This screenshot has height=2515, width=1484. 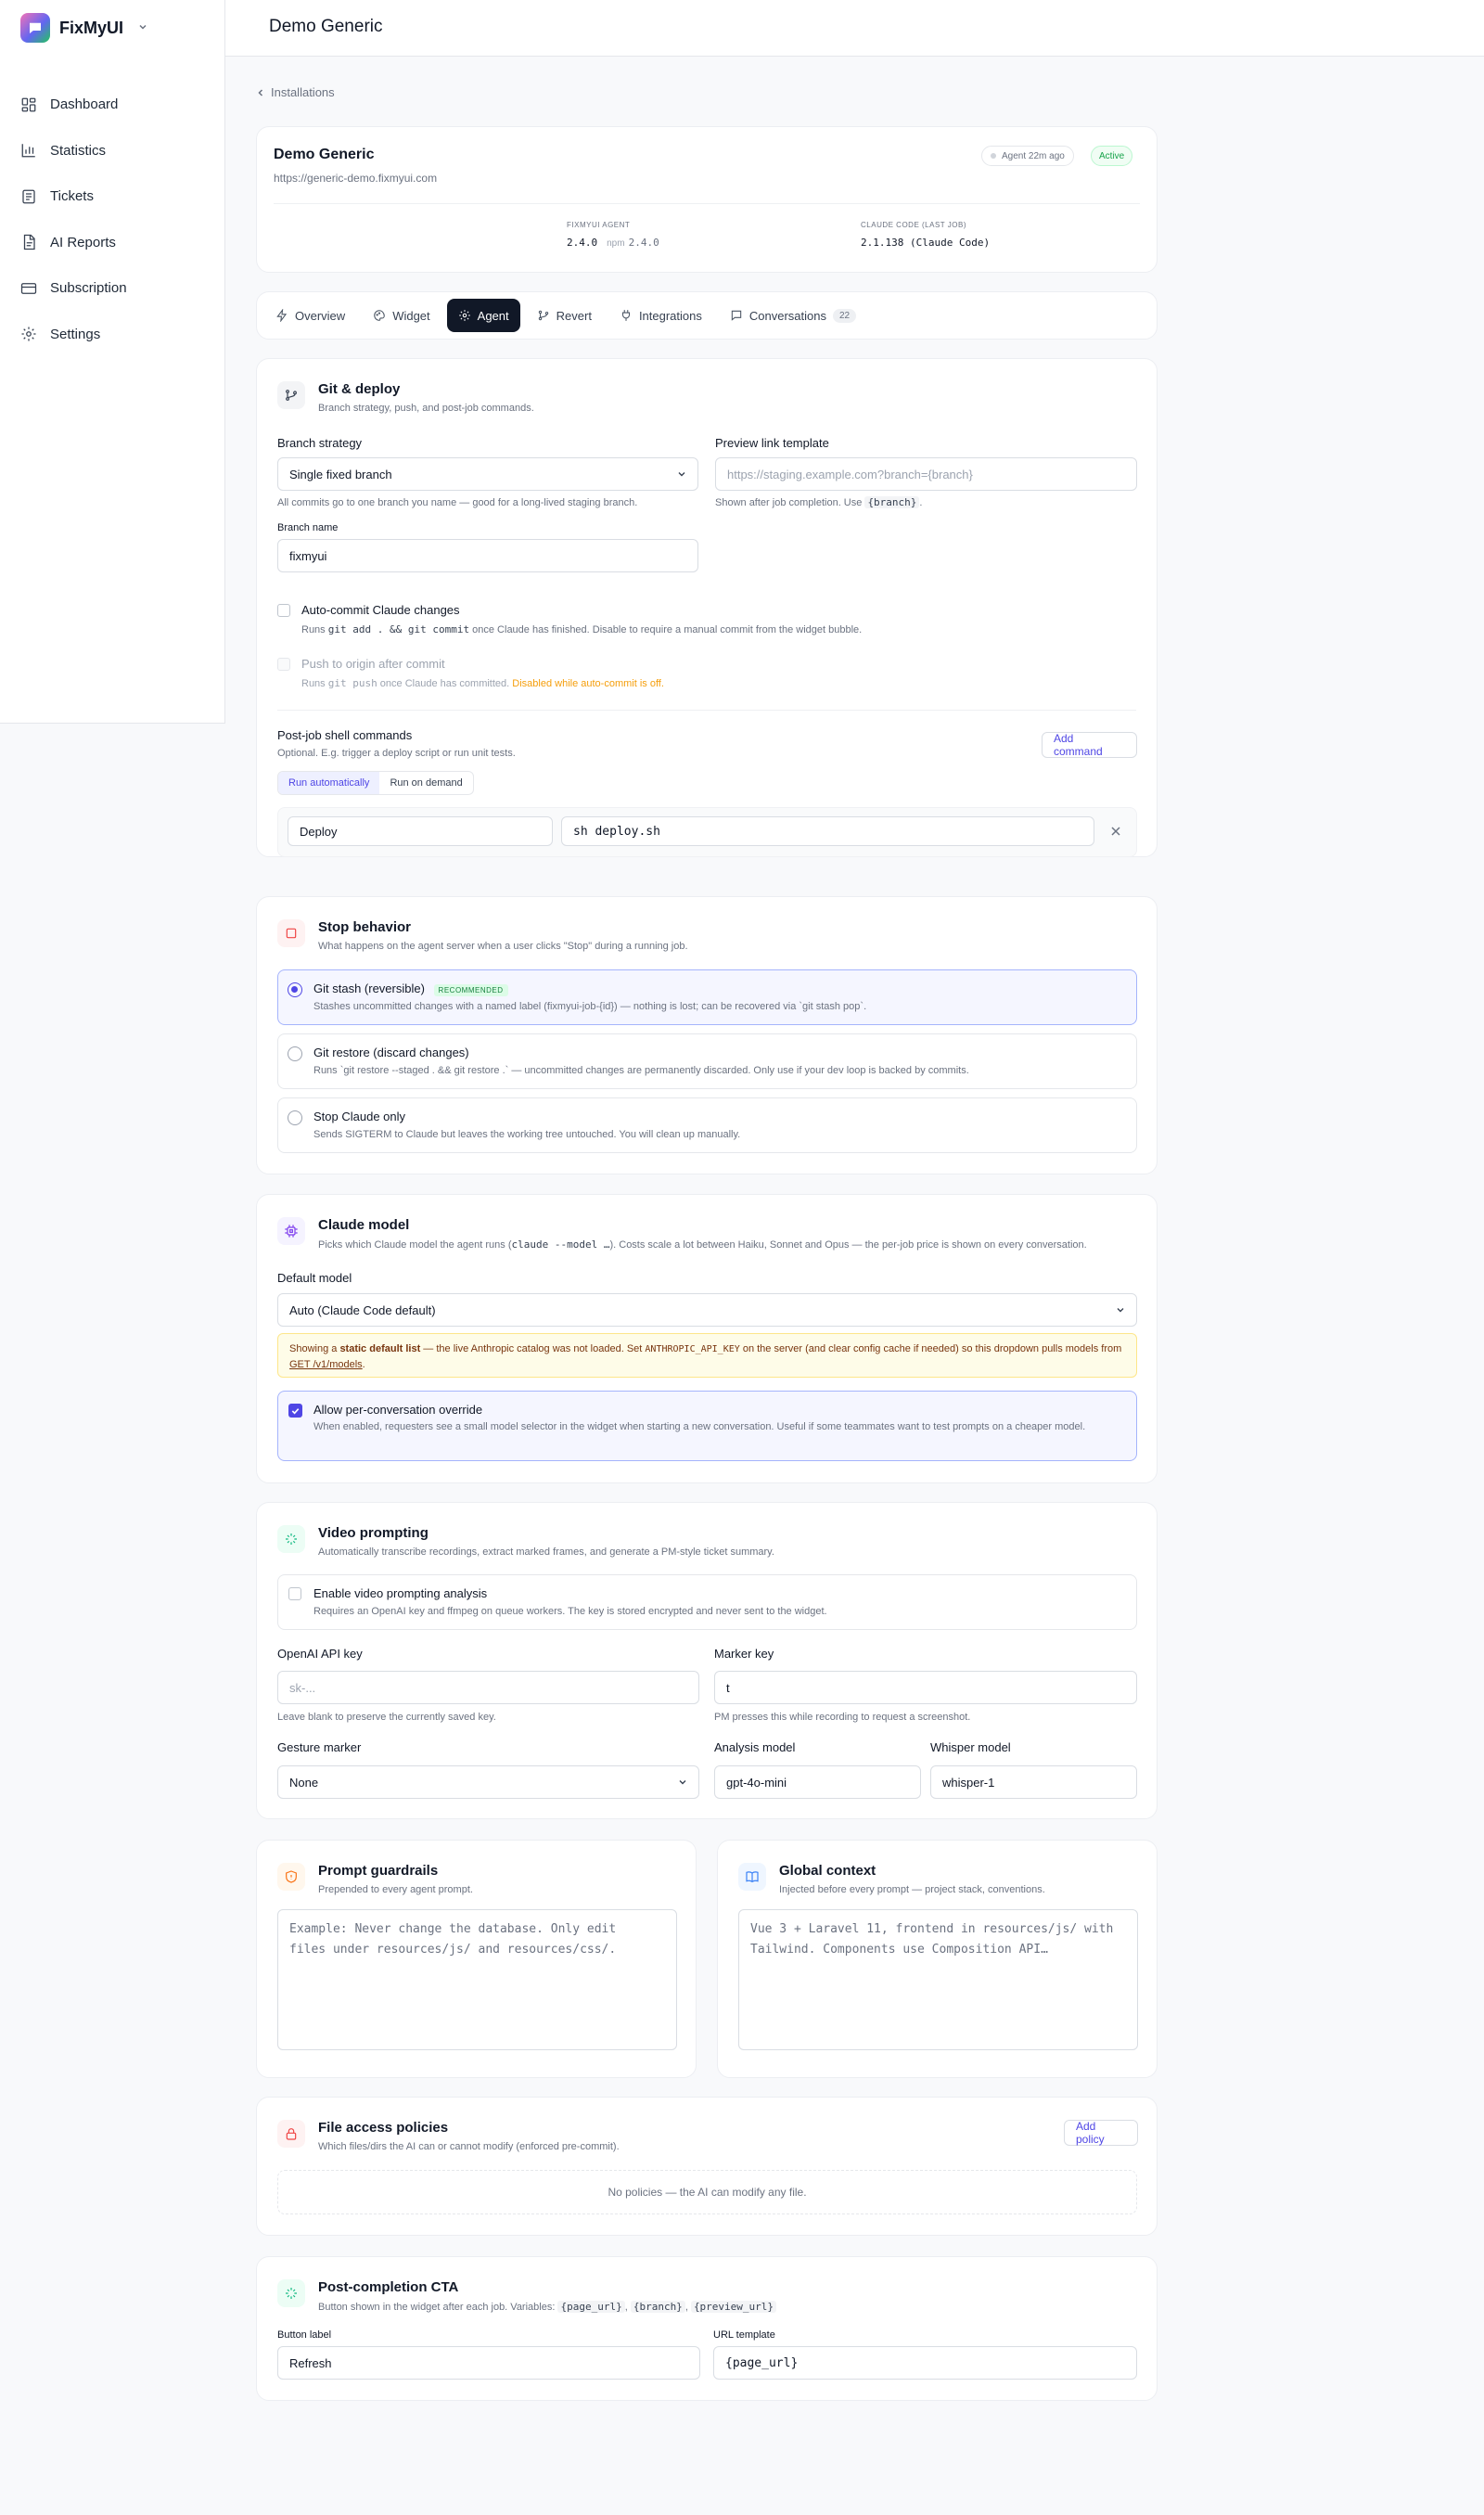 What do you see at coordinates (744, 2335) in the screenshot?
I see `url-template-label: URL template` at bounding box center [744, 2335].